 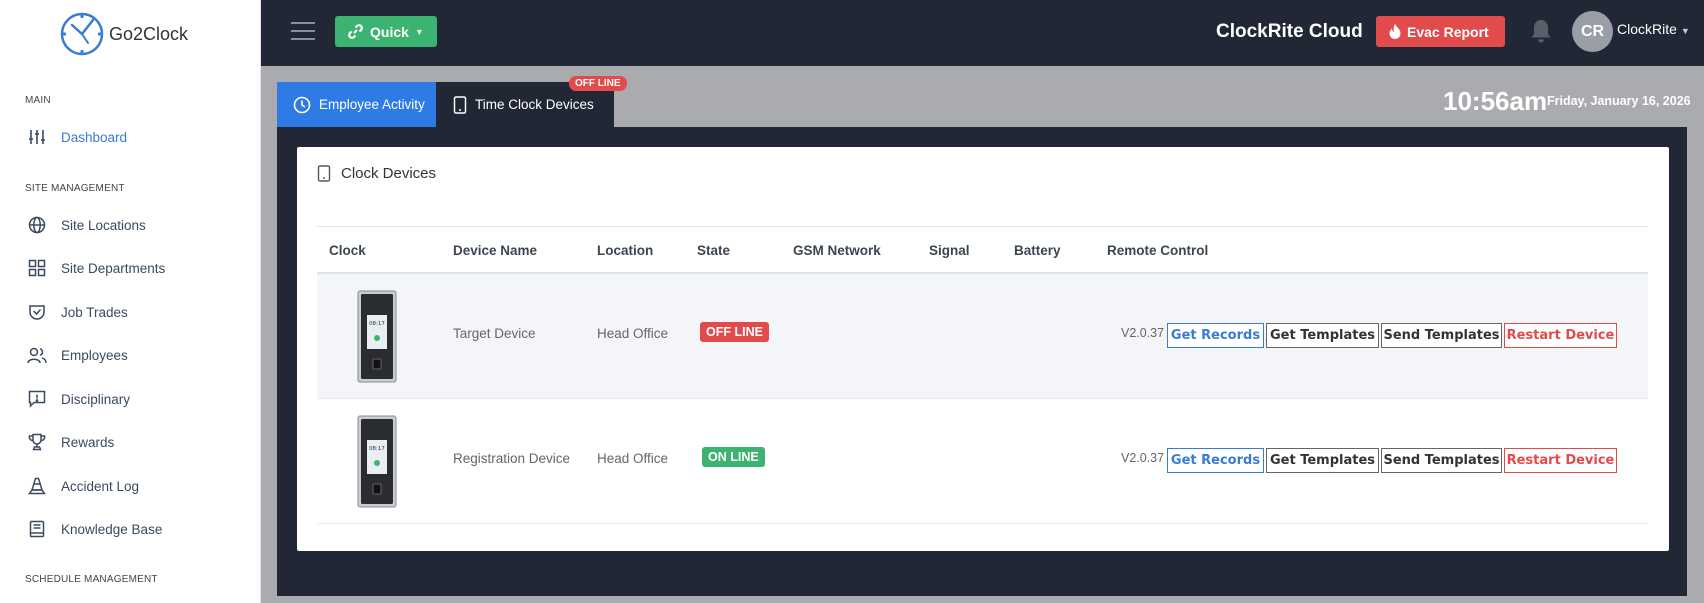 What do you see at coordinates (94, 312) in the screenshot?
I see `sidebar-item-label: Job Trades` at bounding box center [94, 312].